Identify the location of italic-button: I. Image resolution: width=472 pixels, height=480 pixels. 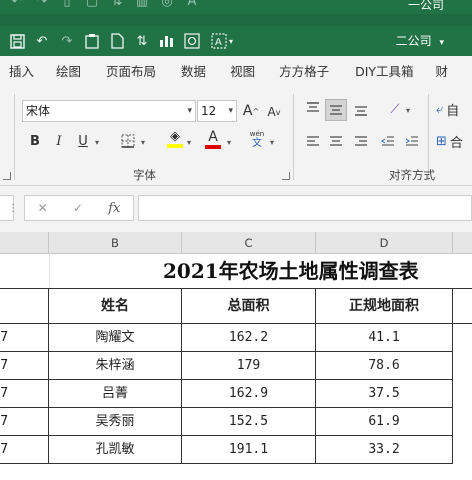
(59, 141).